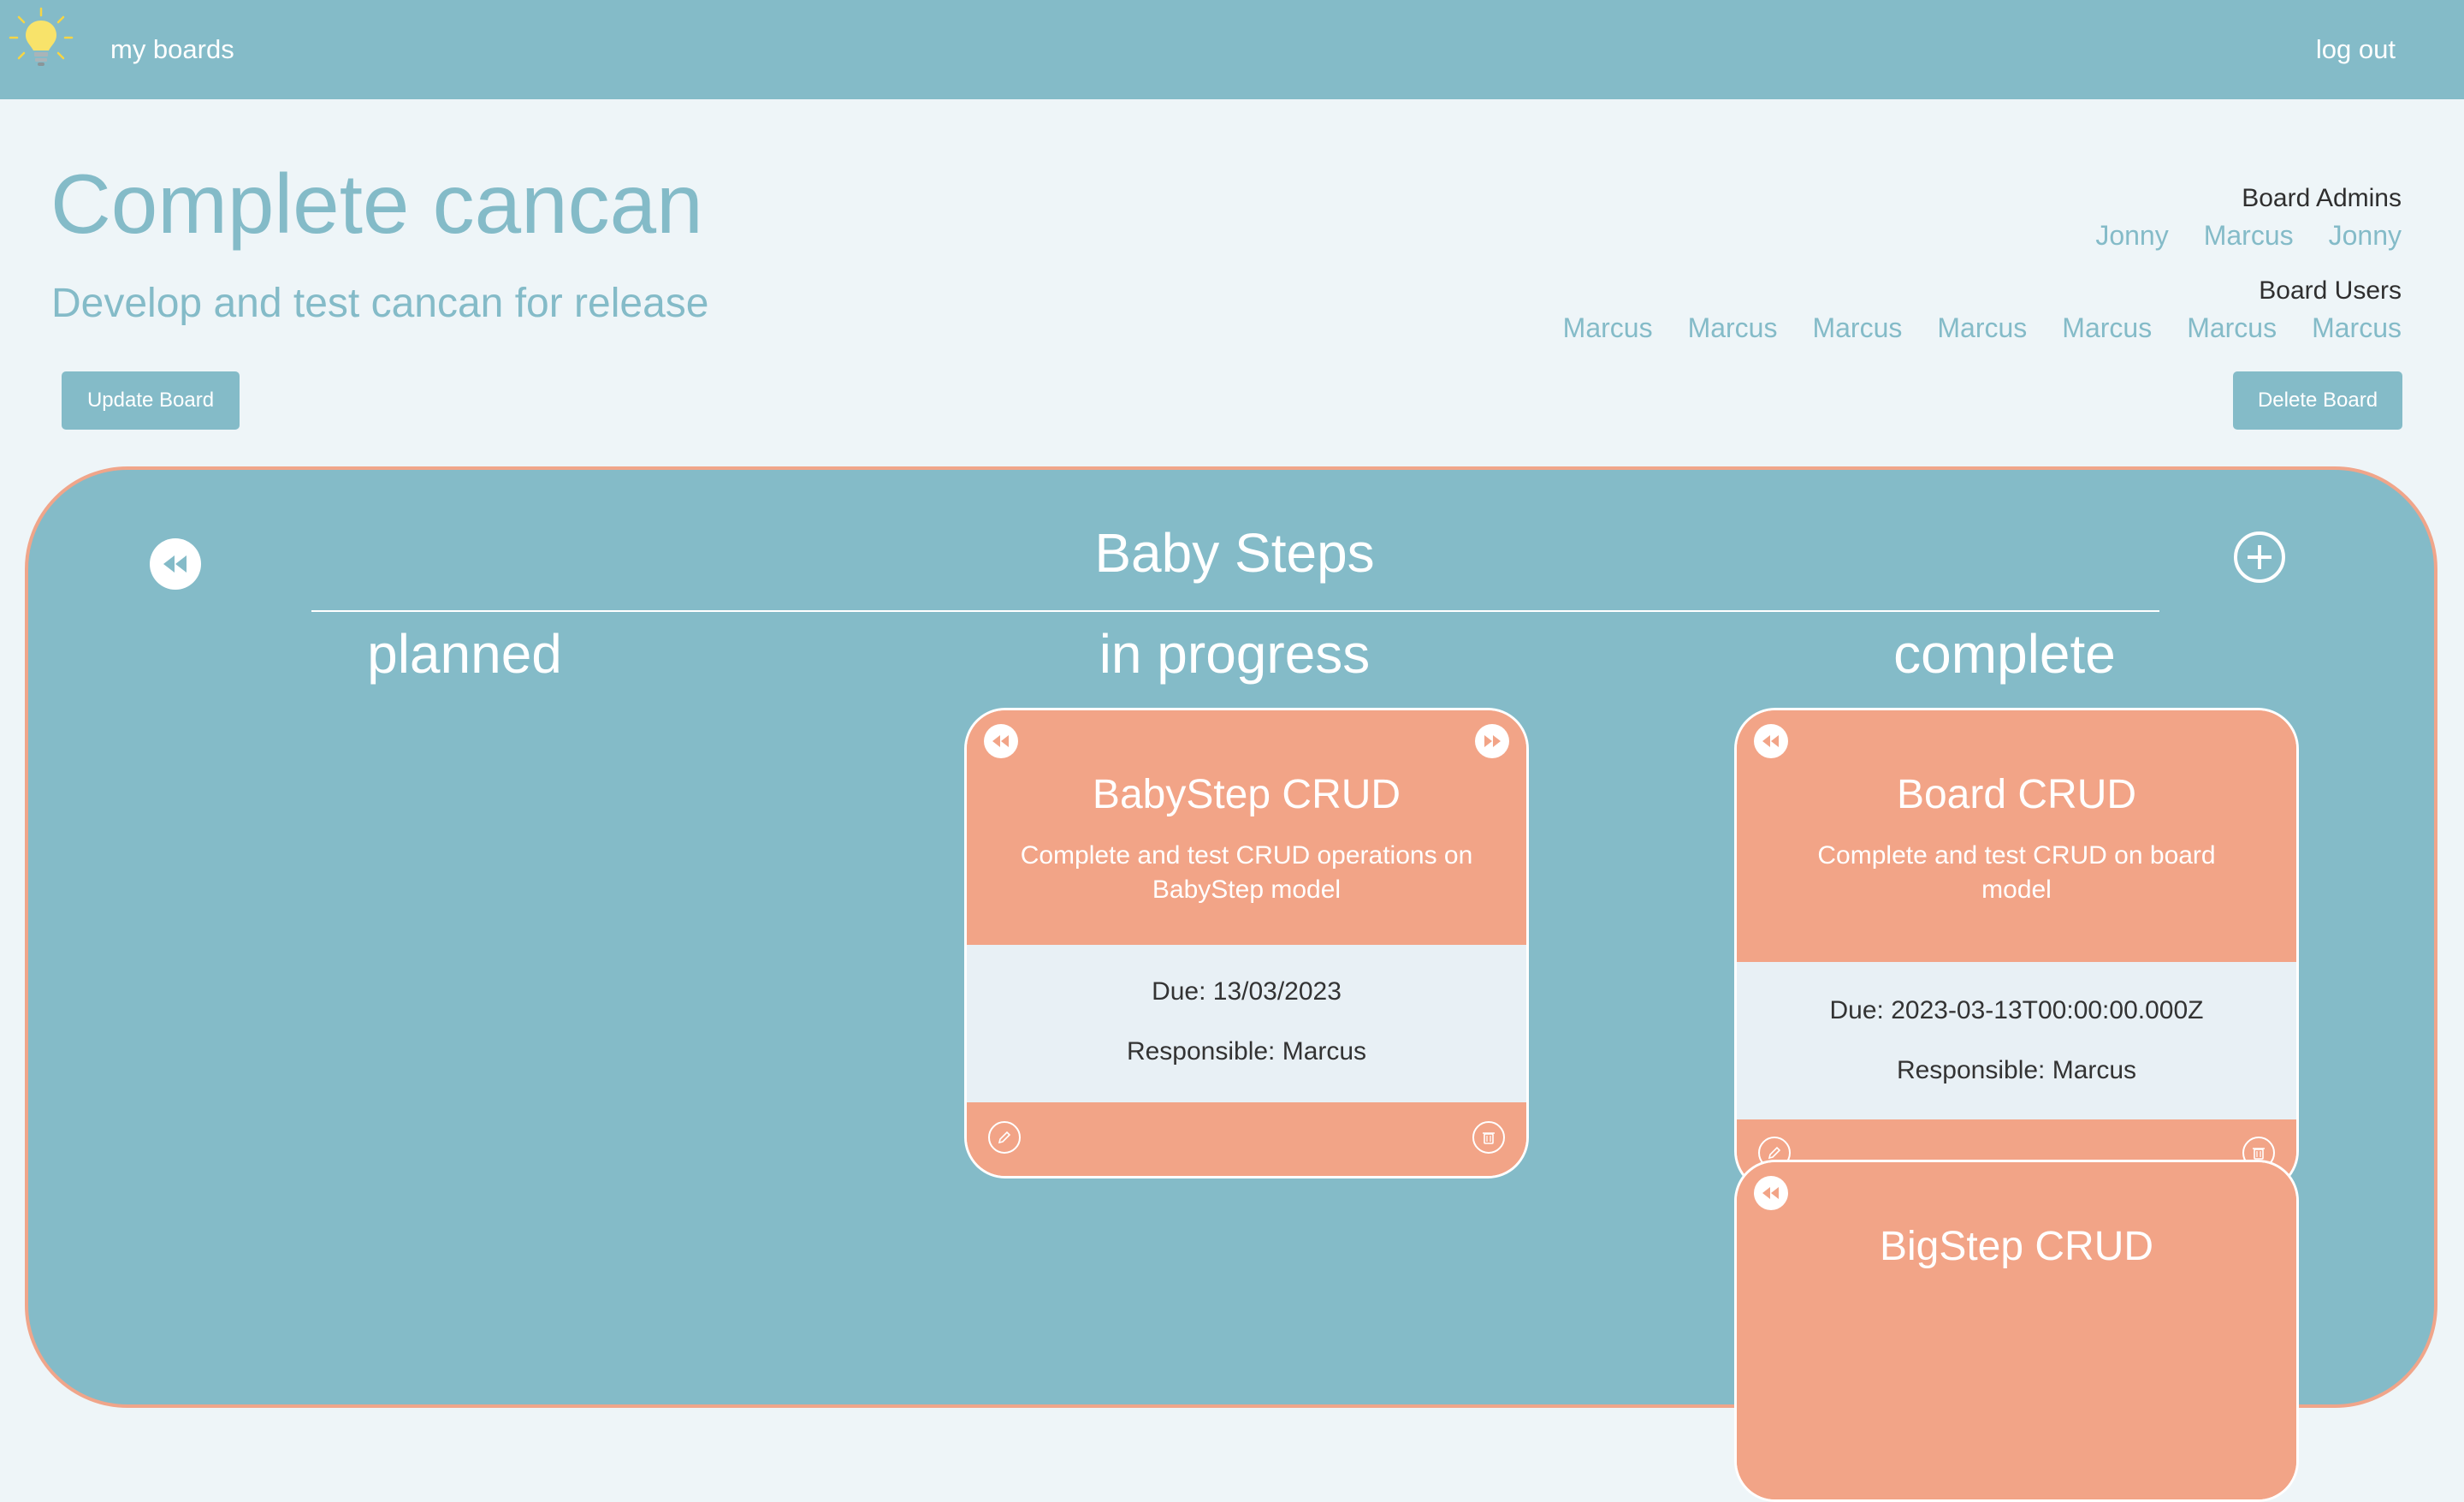 The height and width of the screenshot is (1502, 2464). What do you see at coordinates (2330, 290) in the screenshot?
I see `board-users-heading: Board Users` at bounding box center [2330, 290].